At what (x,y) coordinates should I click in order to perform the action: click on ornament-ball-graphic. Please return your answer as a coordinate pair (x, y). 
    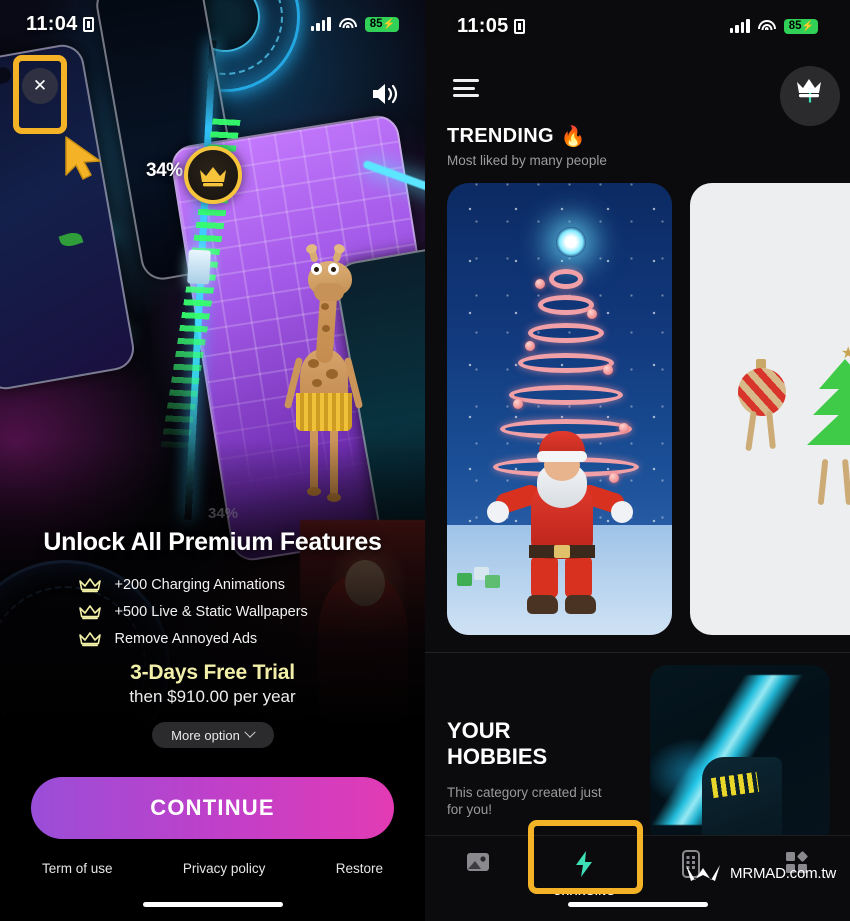
    Looking at the image, I should click on (762, 392).